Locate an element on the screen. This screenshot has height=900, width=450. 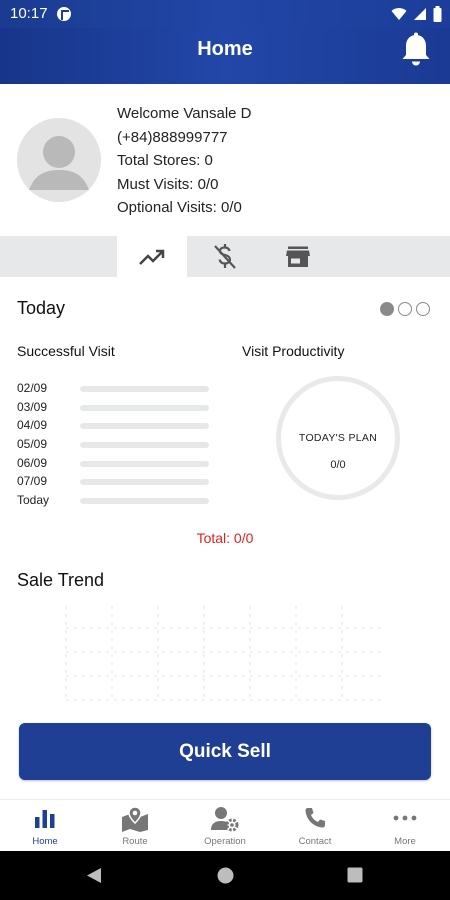
today-title: Today is located at coordinates (41, 308).